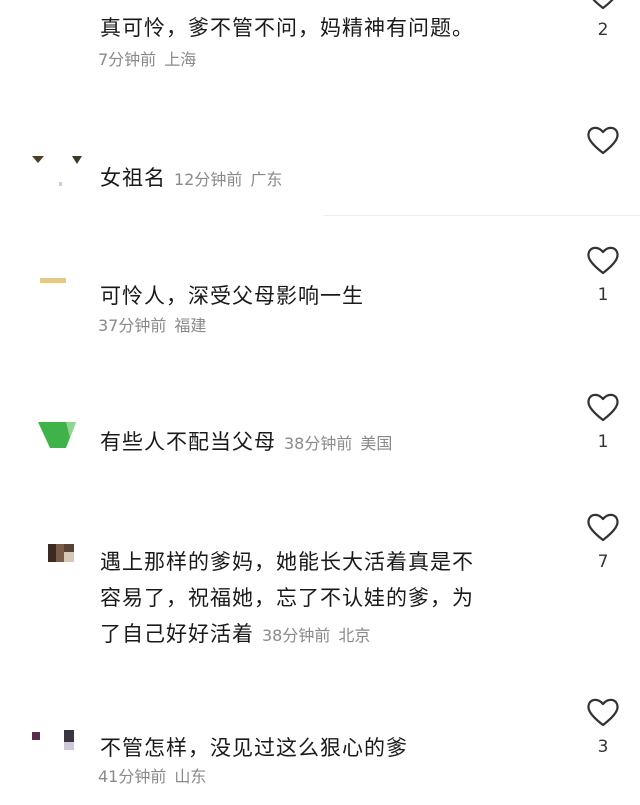 The image size is (640, 805). Describe the element at coordinates (603, 562) in the screenshot. I see `like-count: 7` at that location.